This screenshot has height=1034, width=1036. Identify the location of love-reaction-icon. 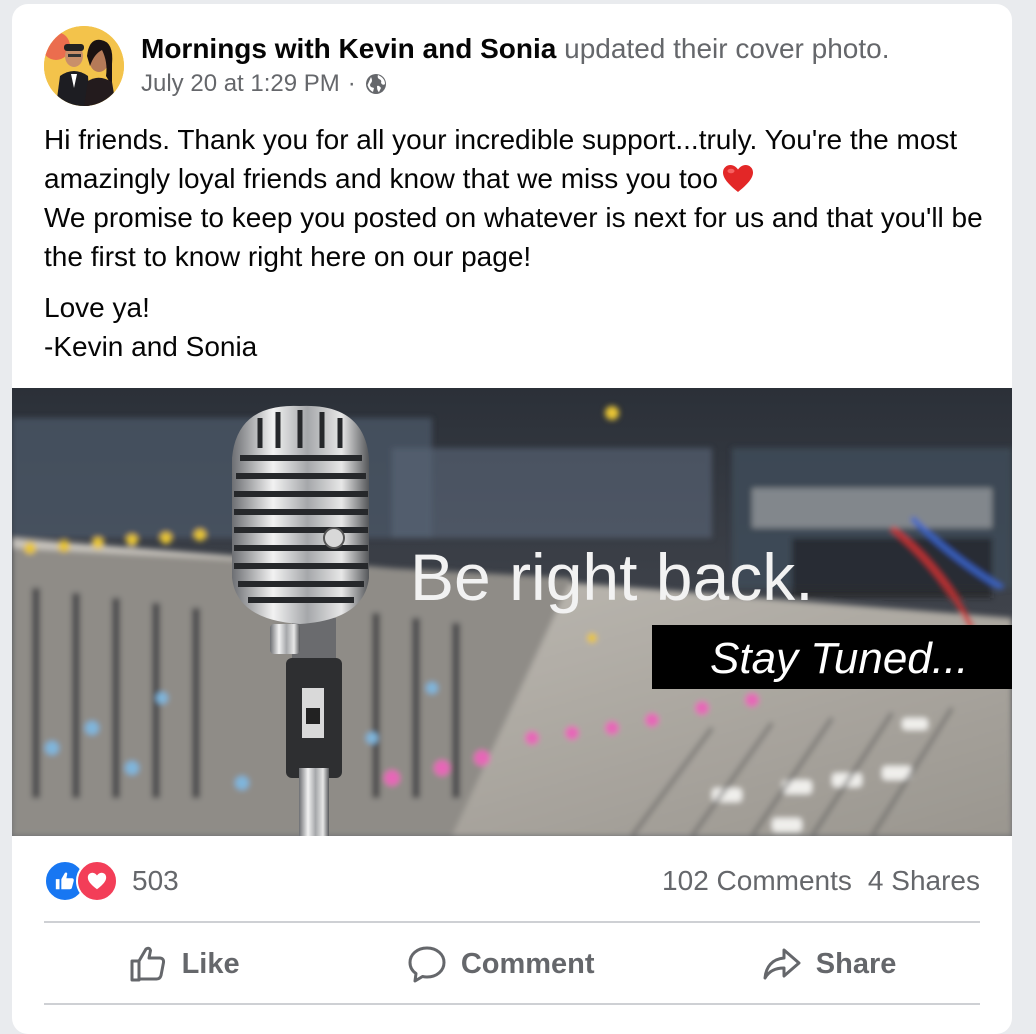
(97, 881).